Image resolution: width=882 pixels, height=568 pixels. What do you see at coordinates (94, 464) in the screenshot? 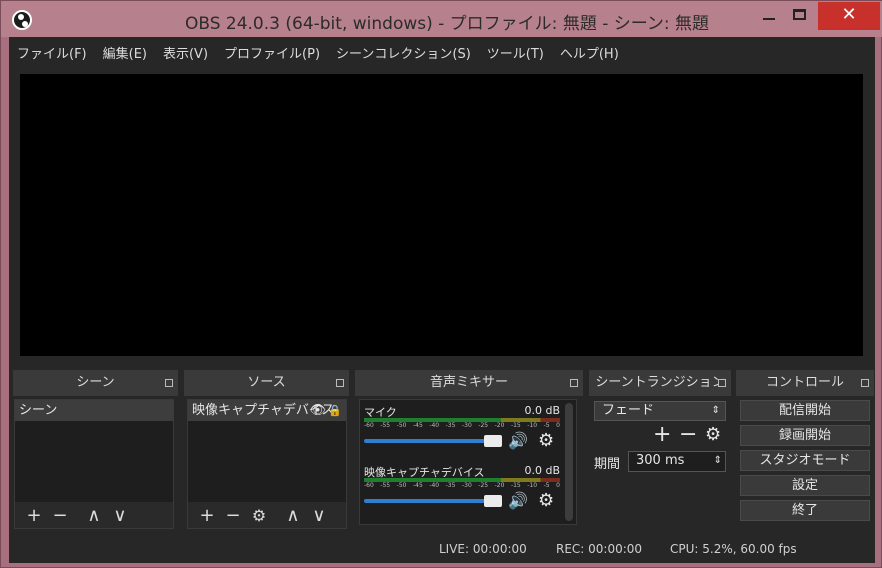
I see `scenes-list: シーン + − ∧ ∨` at bounding box center [94, 464].